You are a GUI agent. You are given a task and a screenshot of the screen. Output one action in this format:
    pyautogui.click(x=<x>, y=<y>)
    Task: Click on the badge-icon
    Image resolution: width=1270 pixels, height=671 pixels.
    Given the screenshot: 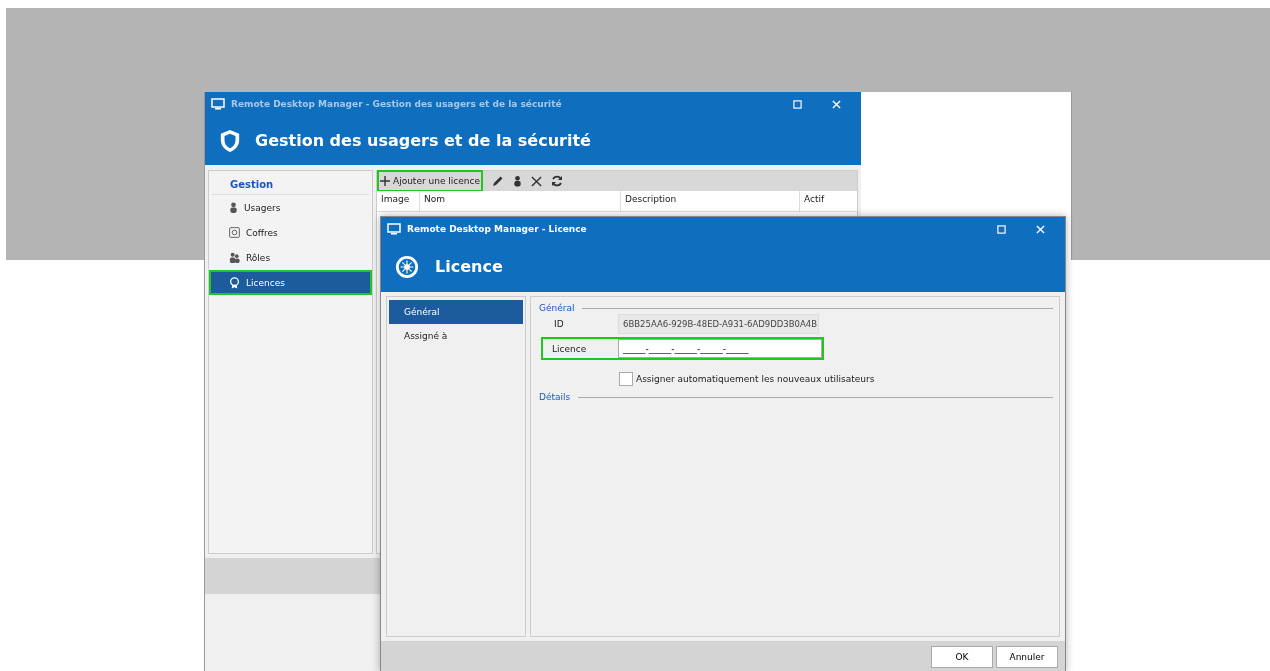 What is the action you would take?
    pyautogui.click(x=234, y=282)
    